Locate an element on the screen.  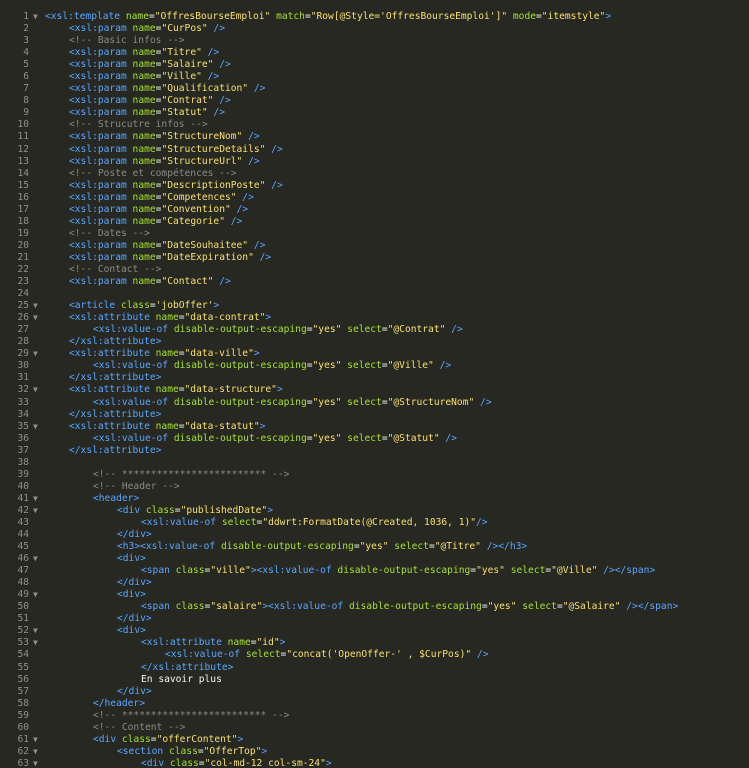
code-line: 51 </div> is located at coordinates (374, 619).